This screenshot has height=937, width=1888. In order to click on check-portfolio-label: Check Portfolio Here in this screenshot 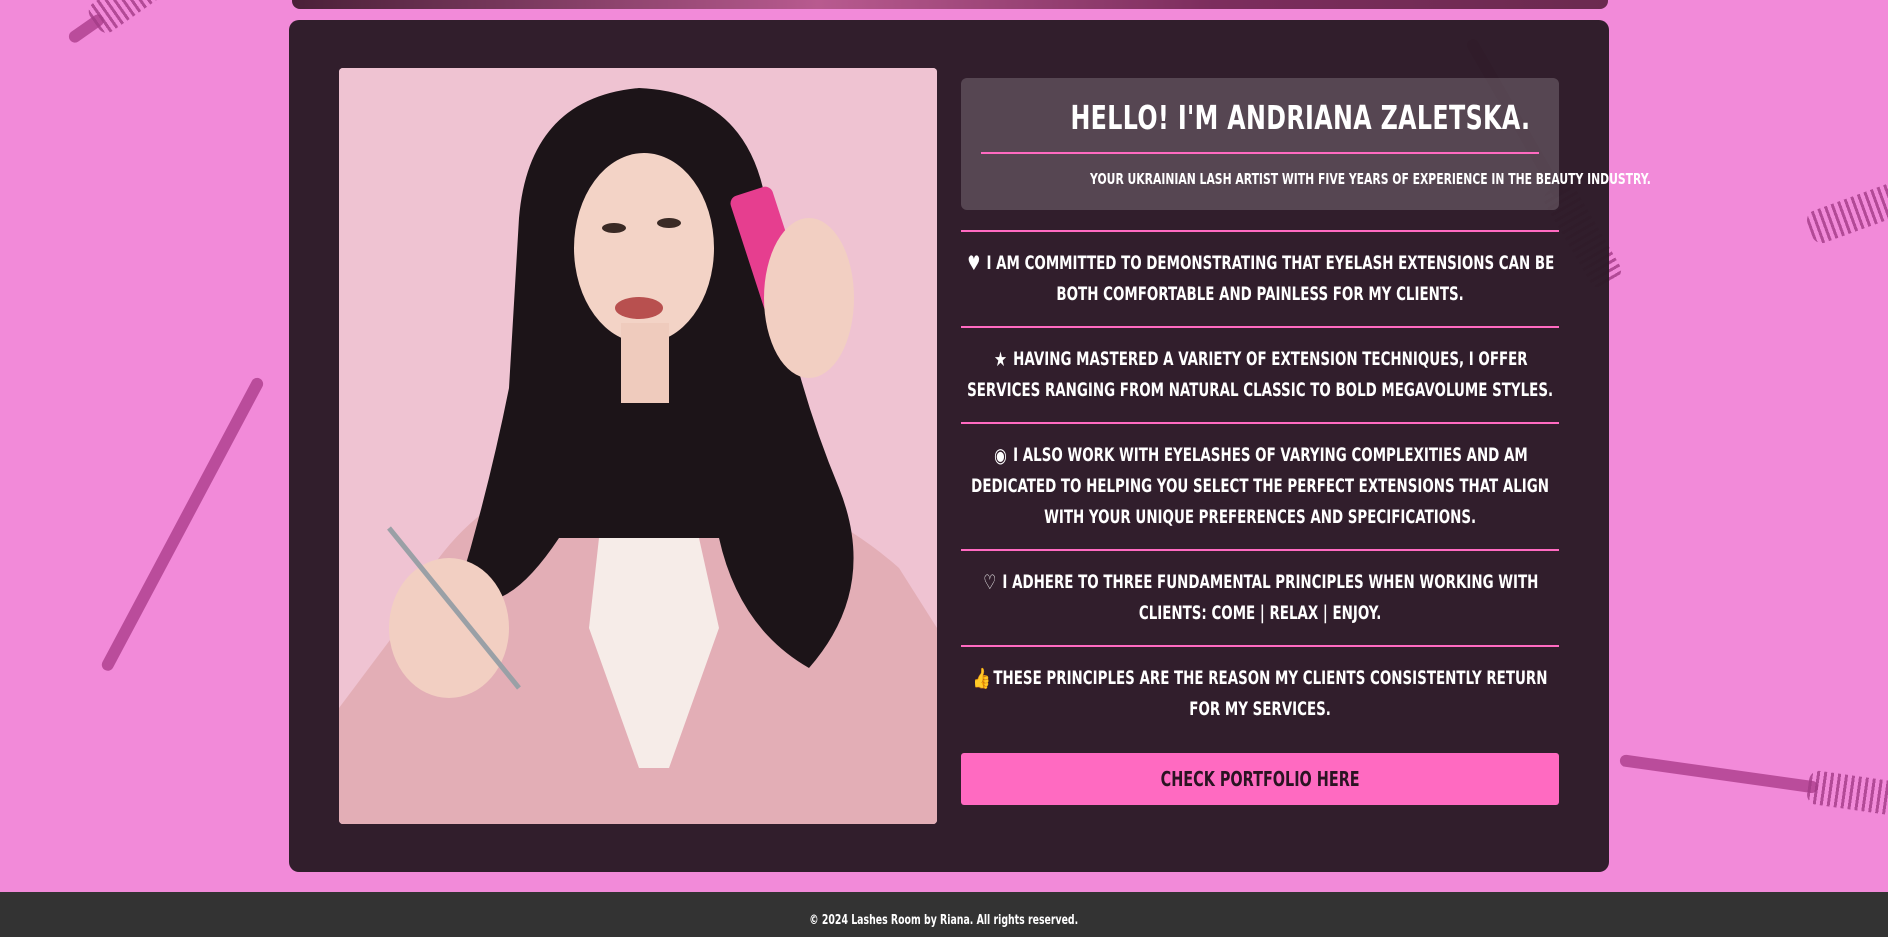, I will do `click(1260, 779)`.